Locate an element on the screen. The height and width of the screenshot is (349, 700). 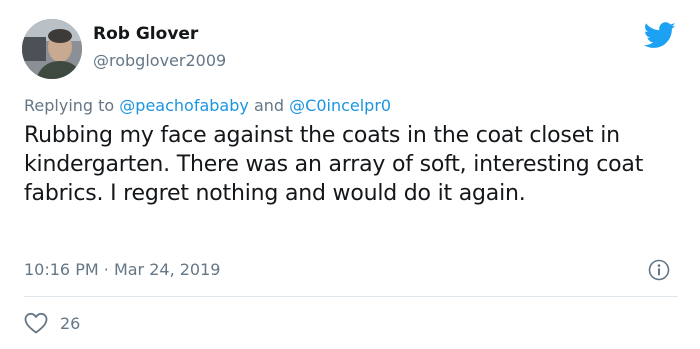
heart-icon is located at coordinates (36, 323).